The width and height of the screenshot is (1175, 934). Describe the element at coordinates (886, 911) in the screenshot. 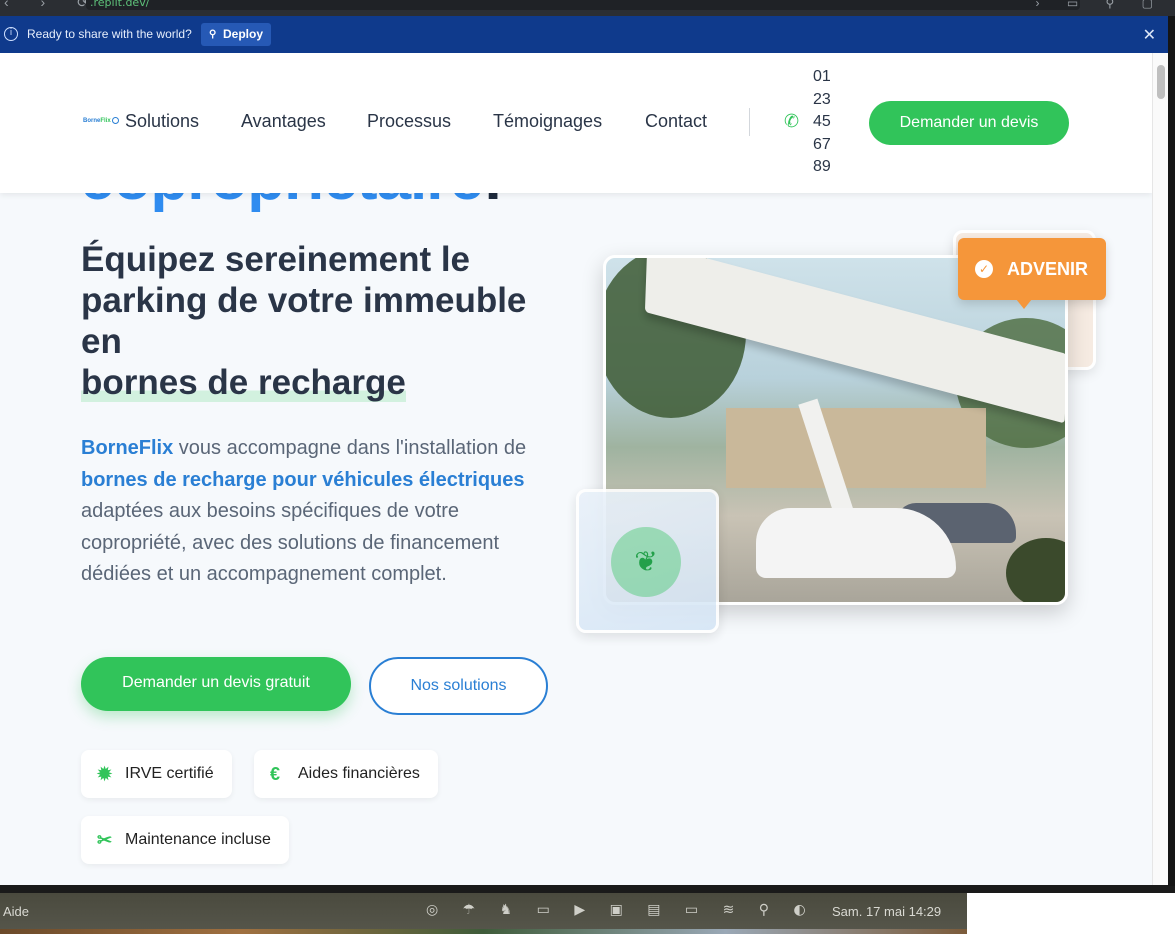

I see `menubar-clock: Sam. 17 mai 14:29` at that location.